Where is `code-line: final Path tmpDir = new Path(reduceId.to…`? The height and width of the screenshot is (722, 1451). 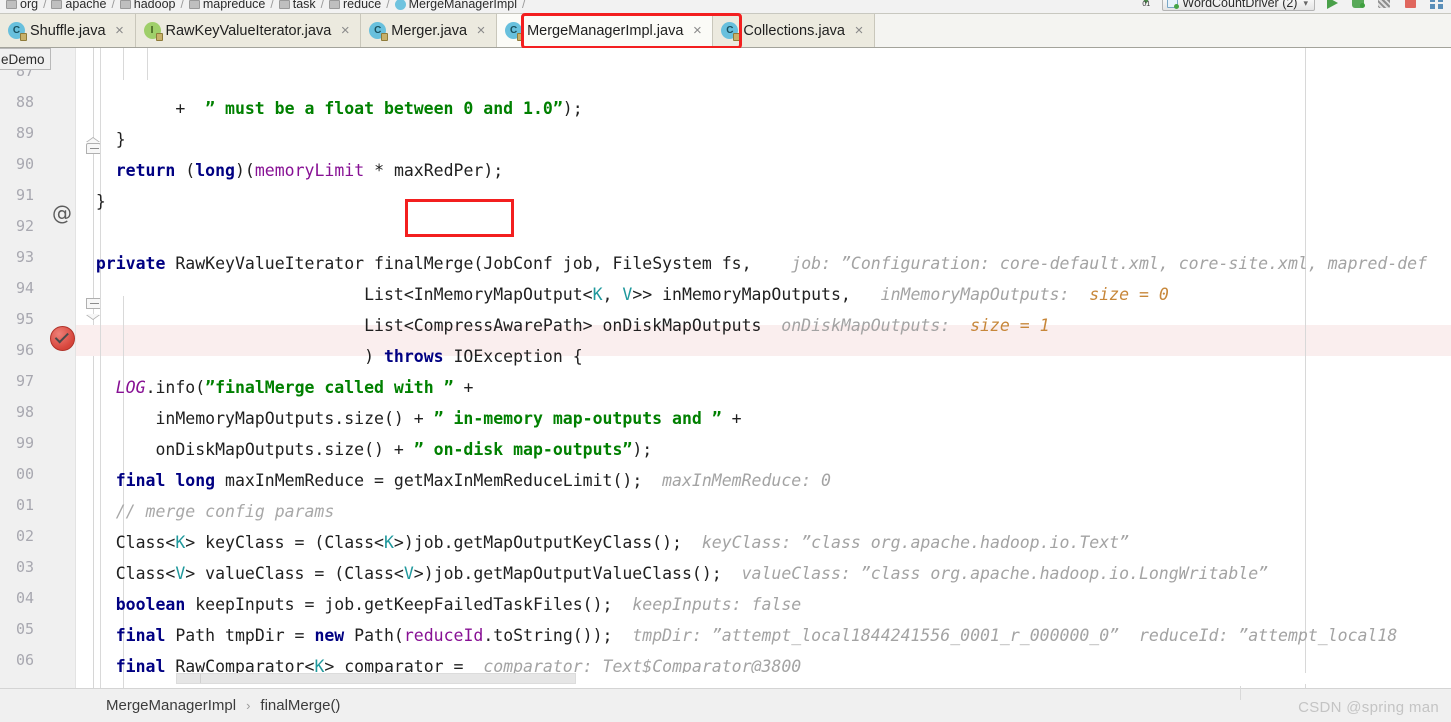 code-line: final Path tmpDir = new Path(reduceId.to… is located at coordinates (737, 635).